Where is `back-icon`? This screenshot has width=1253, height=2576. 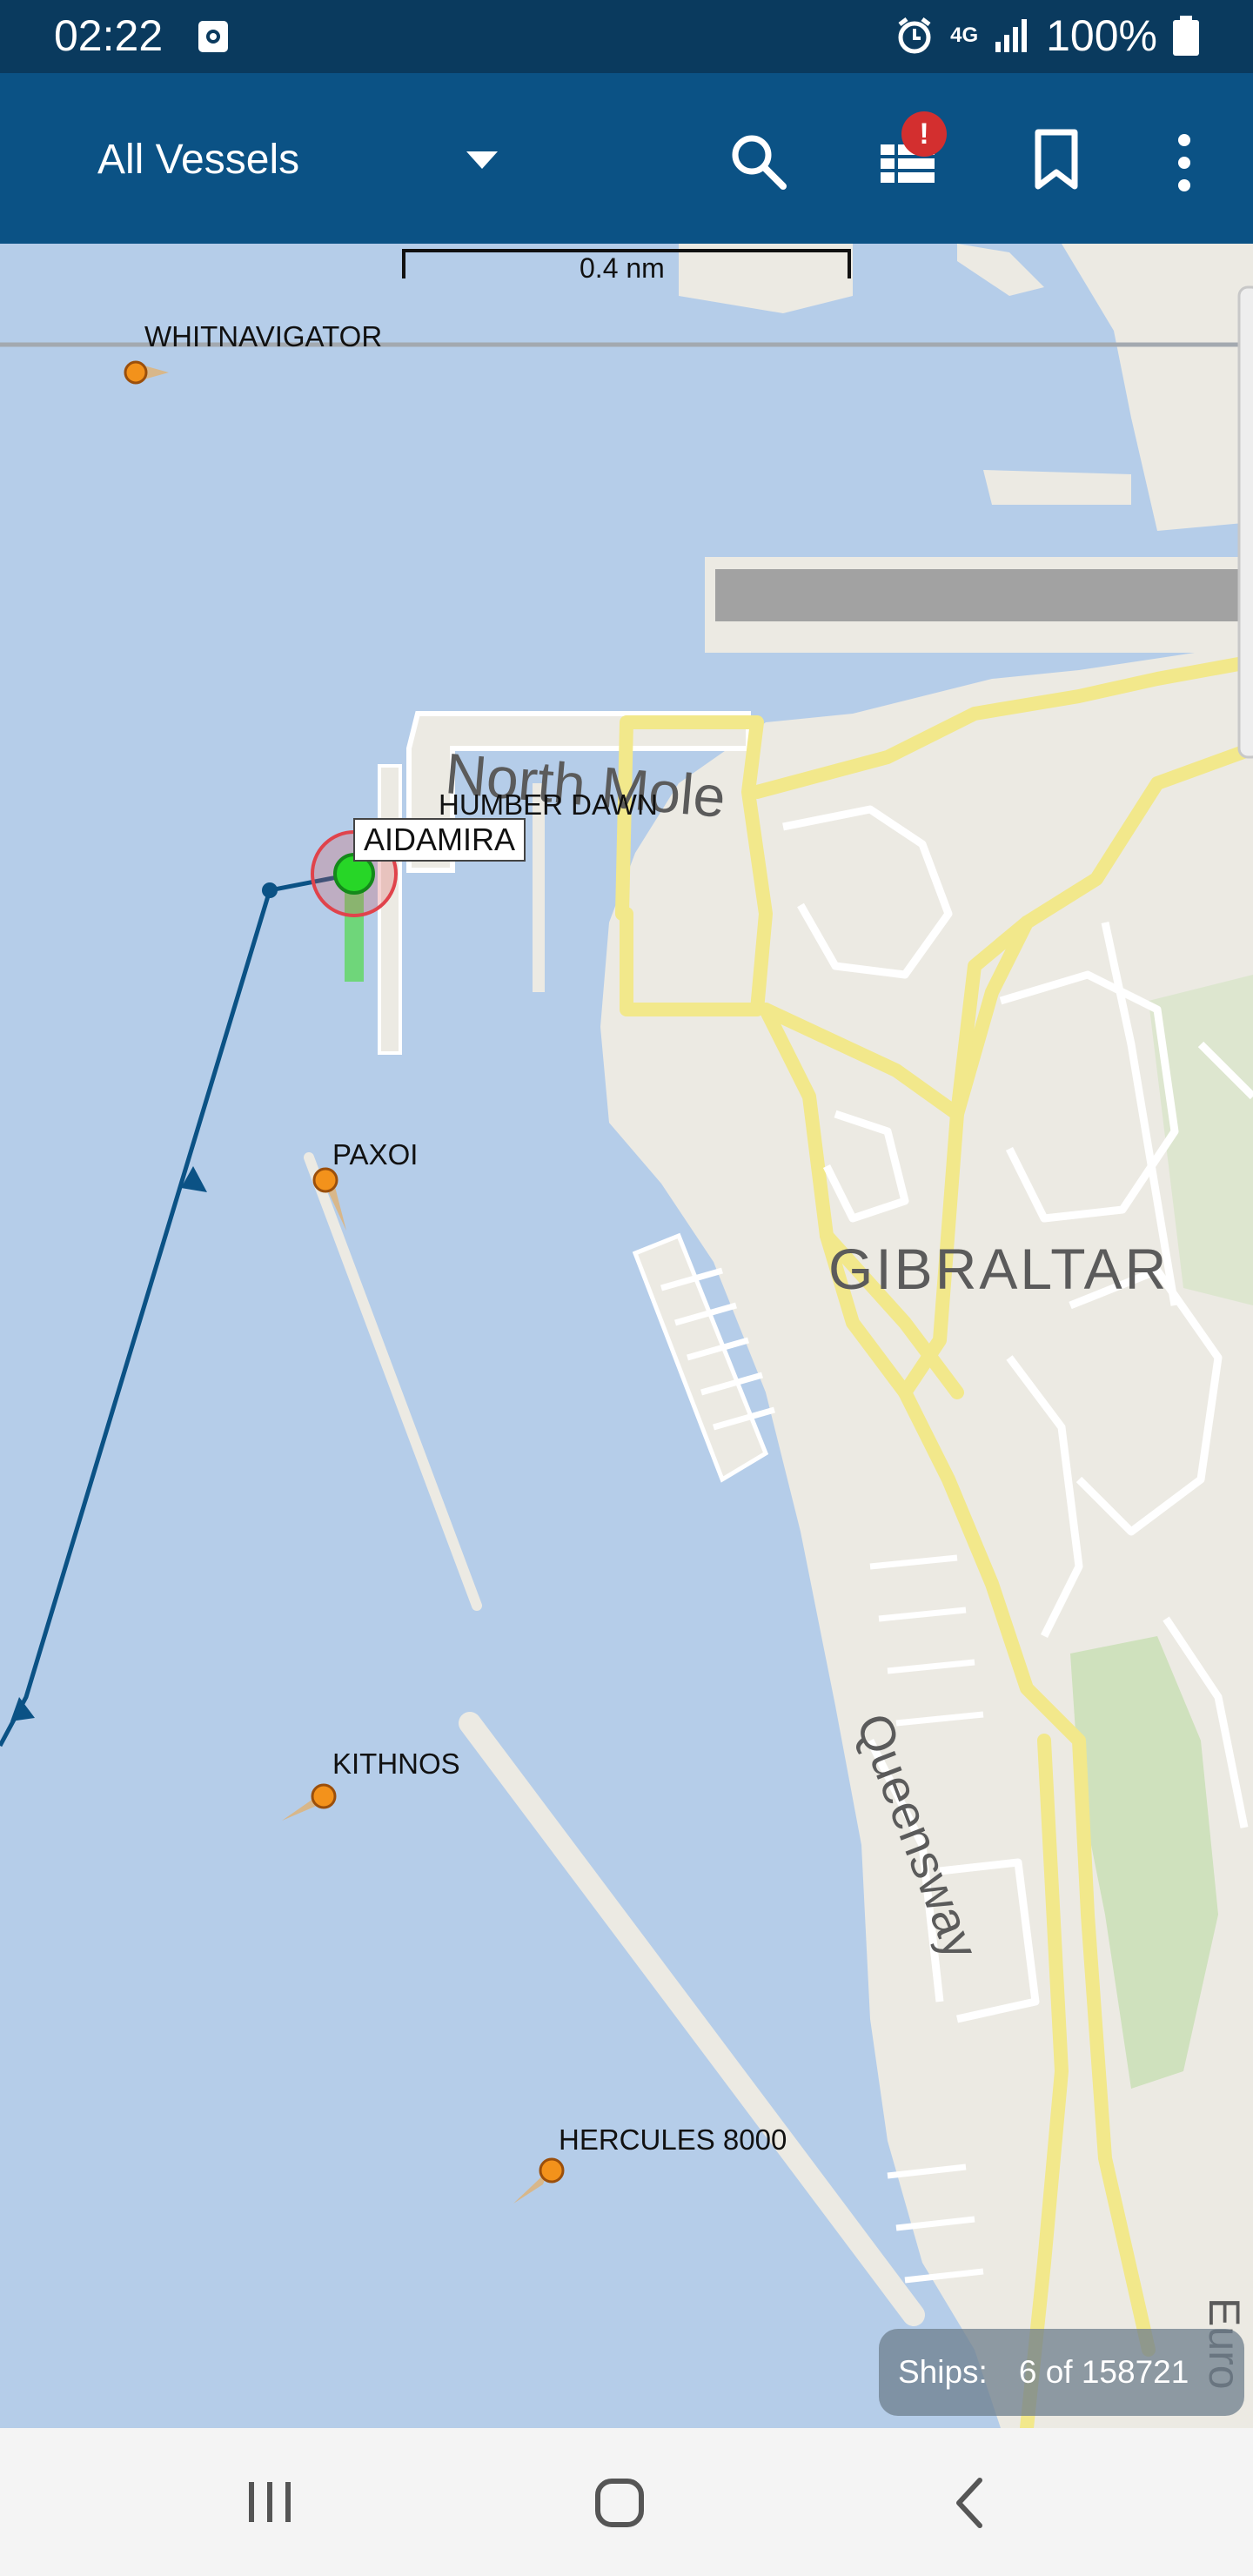 back-icon is located at coordinates (969, 2503).